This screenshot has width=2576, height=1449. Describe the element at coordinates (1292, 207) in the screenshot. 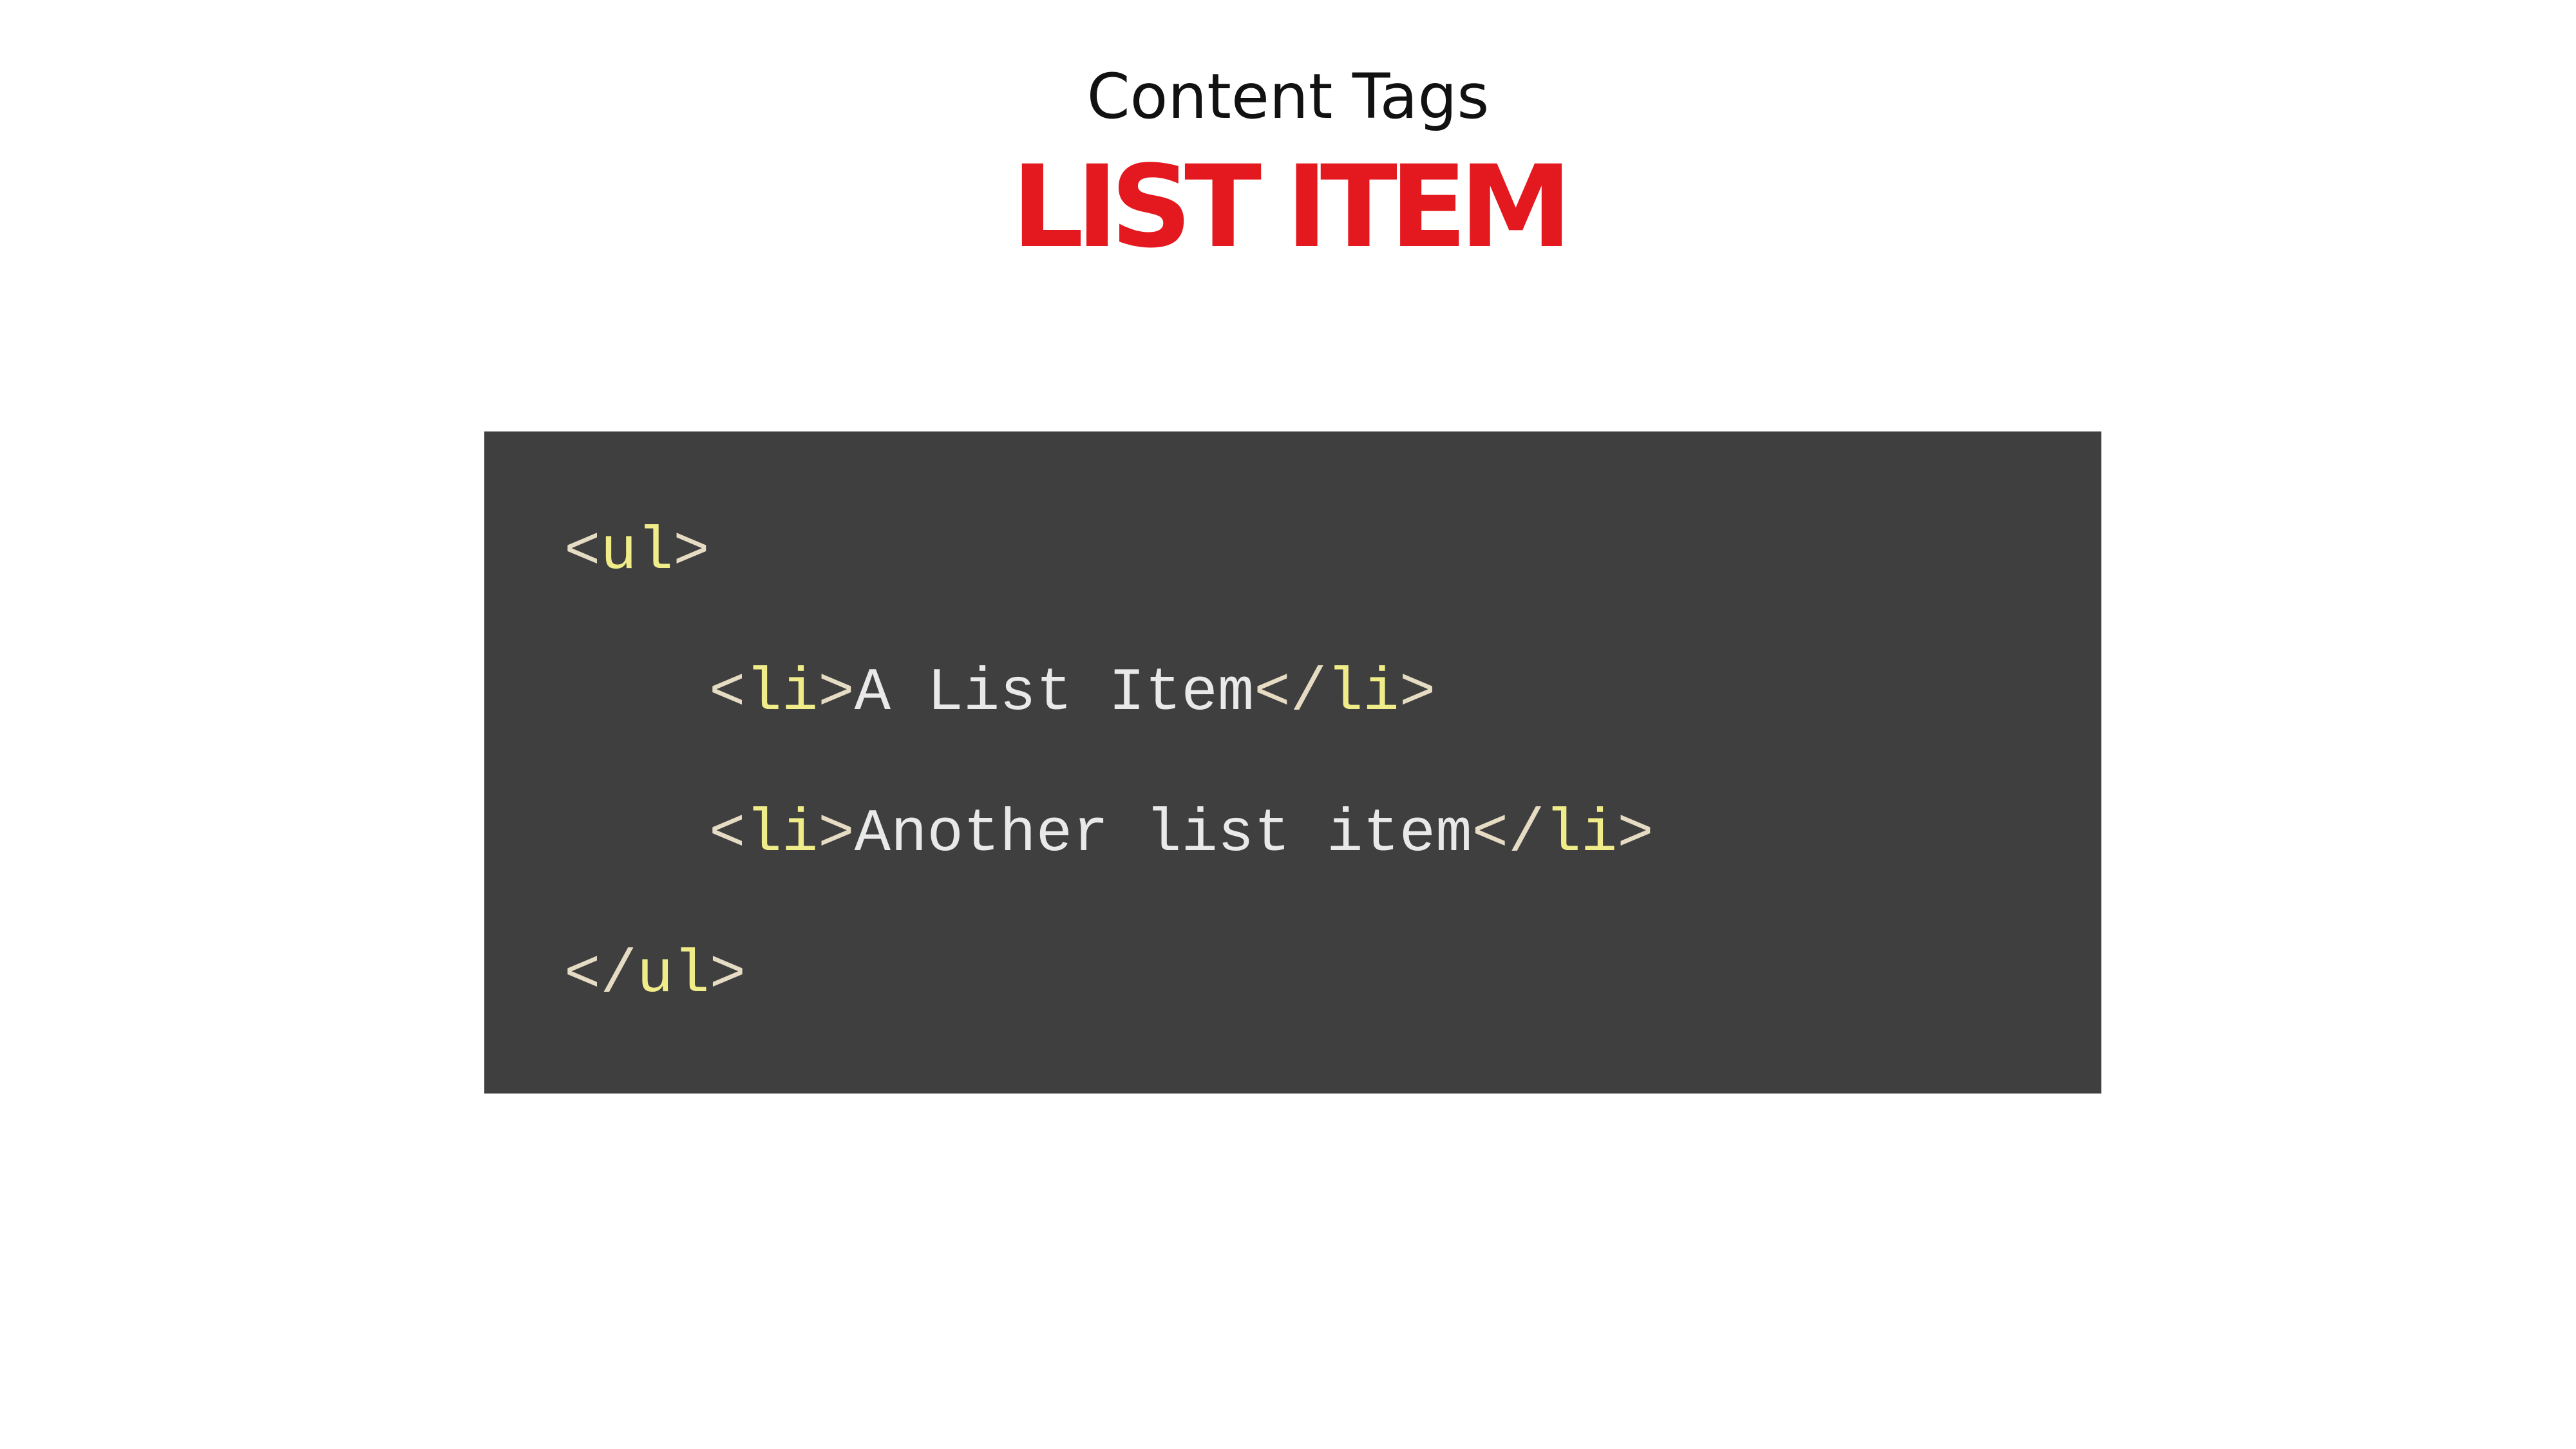

I see `slide-title: LIST ITEM` at that location.